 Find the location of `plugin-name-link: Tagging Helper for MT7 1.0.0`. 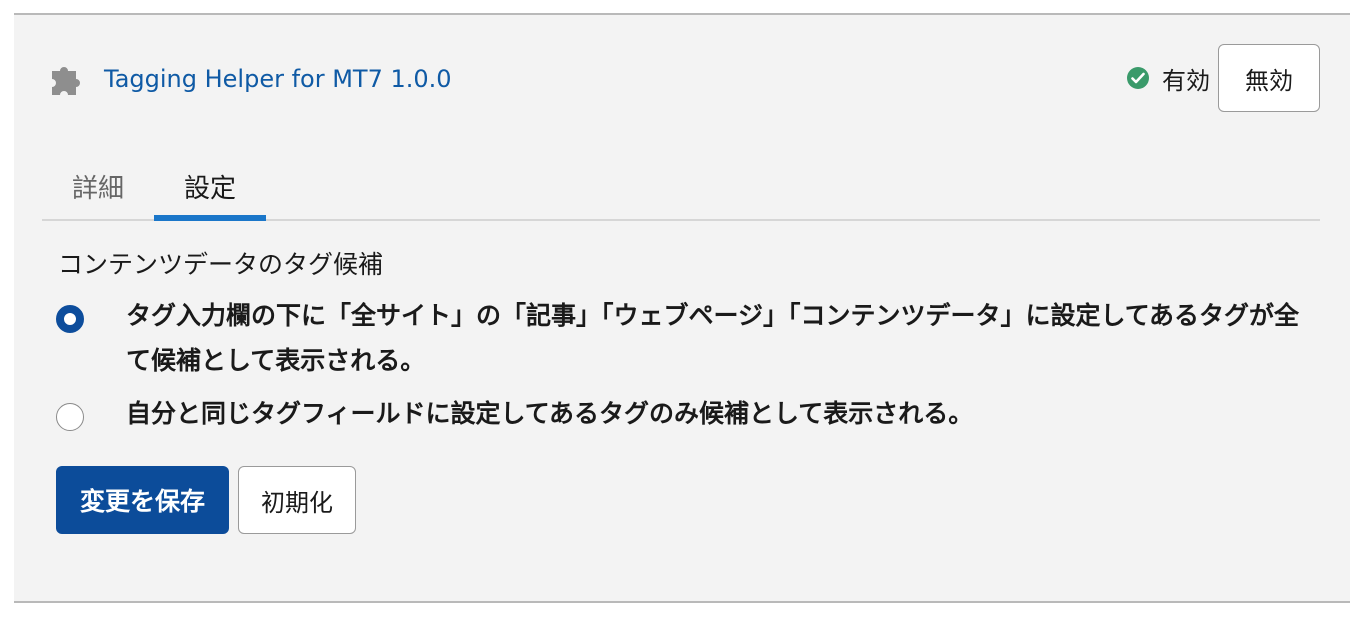

plugin-name-link: Tagging Helper for MT7 1.0.0 is located at coordinates (278, 79).